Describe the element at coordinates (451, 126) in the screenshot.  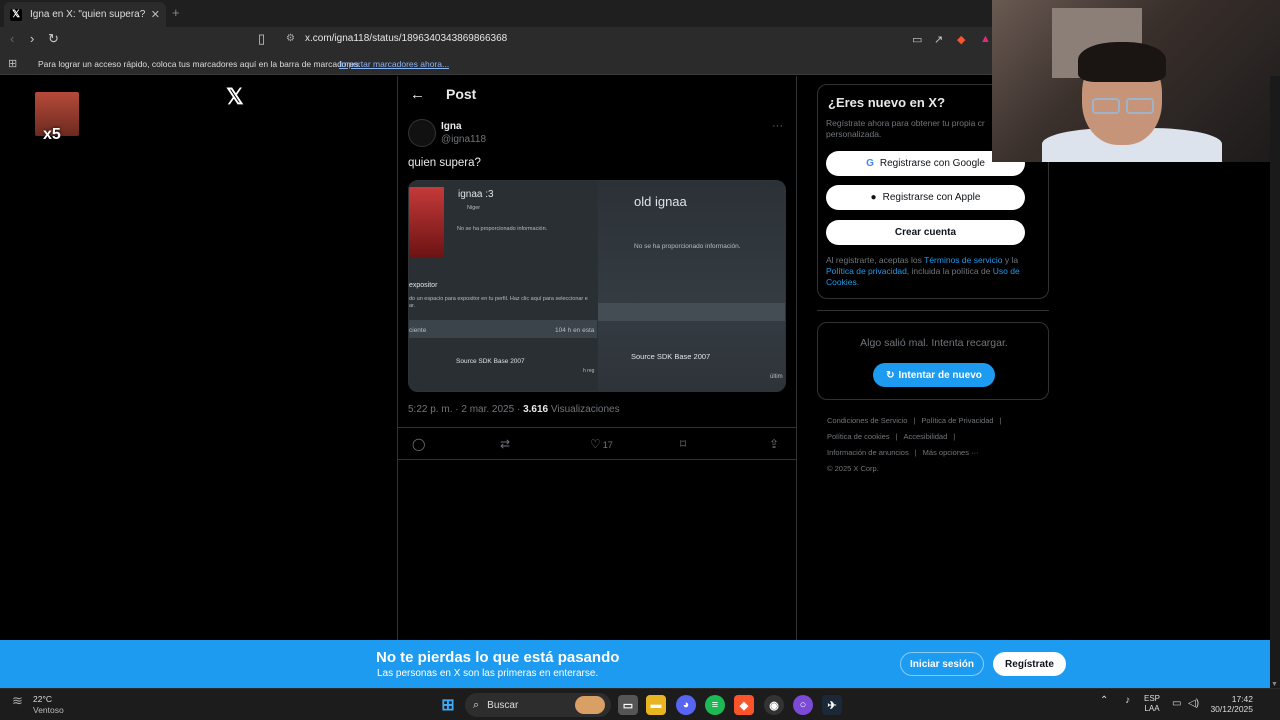
I see `display-name: Igna` at that location.